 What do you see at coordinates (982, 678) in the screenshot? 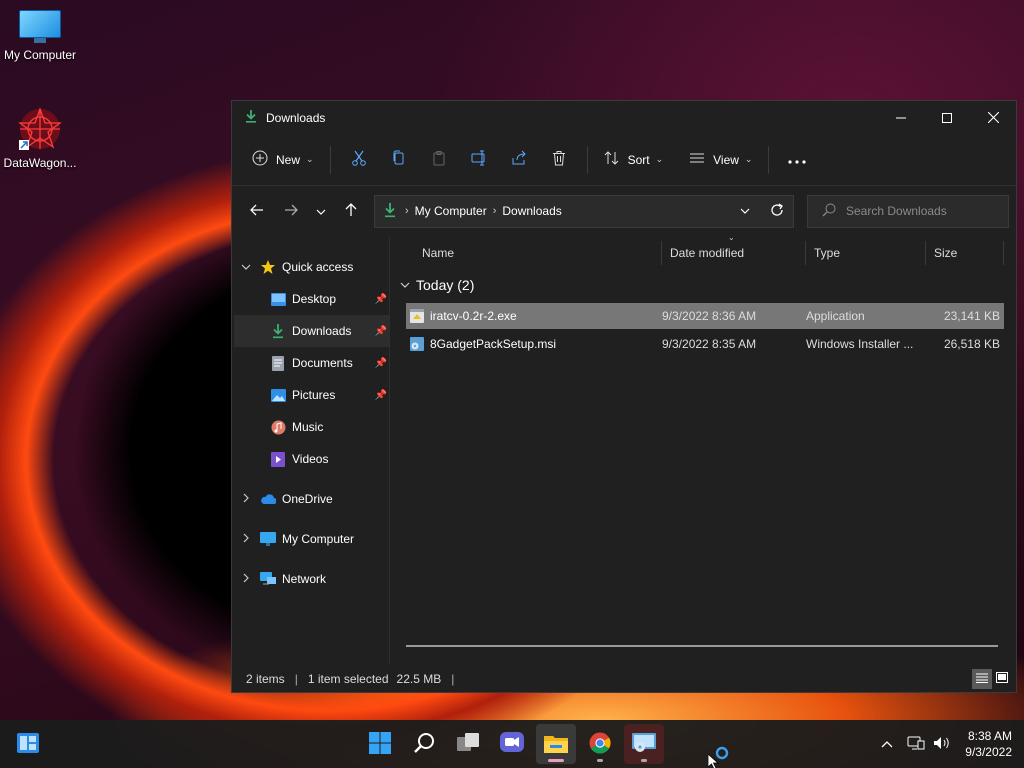
I see `details-view-button` at bounding box center [982, 678].